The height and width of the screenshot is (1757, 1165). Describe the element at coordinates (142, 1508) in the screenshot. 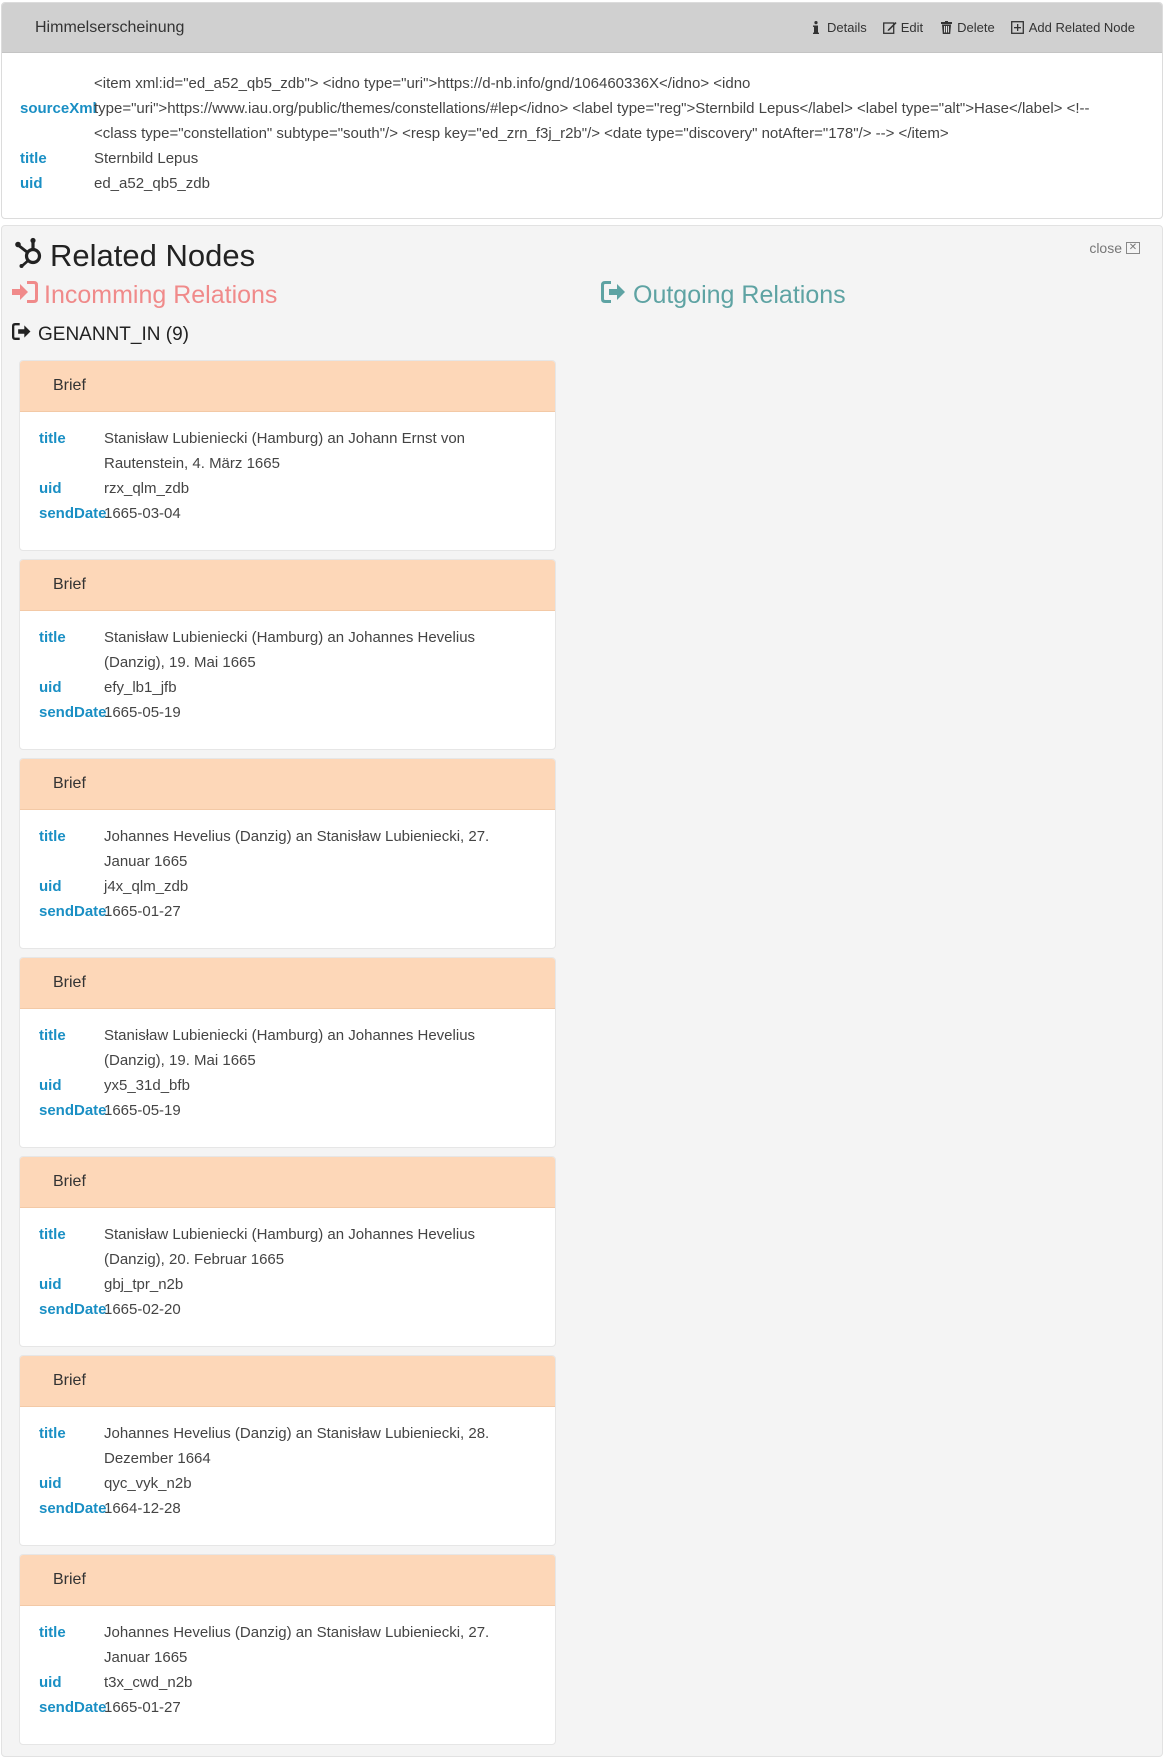

I see `card-senddate: 1664-12-28` at that location.